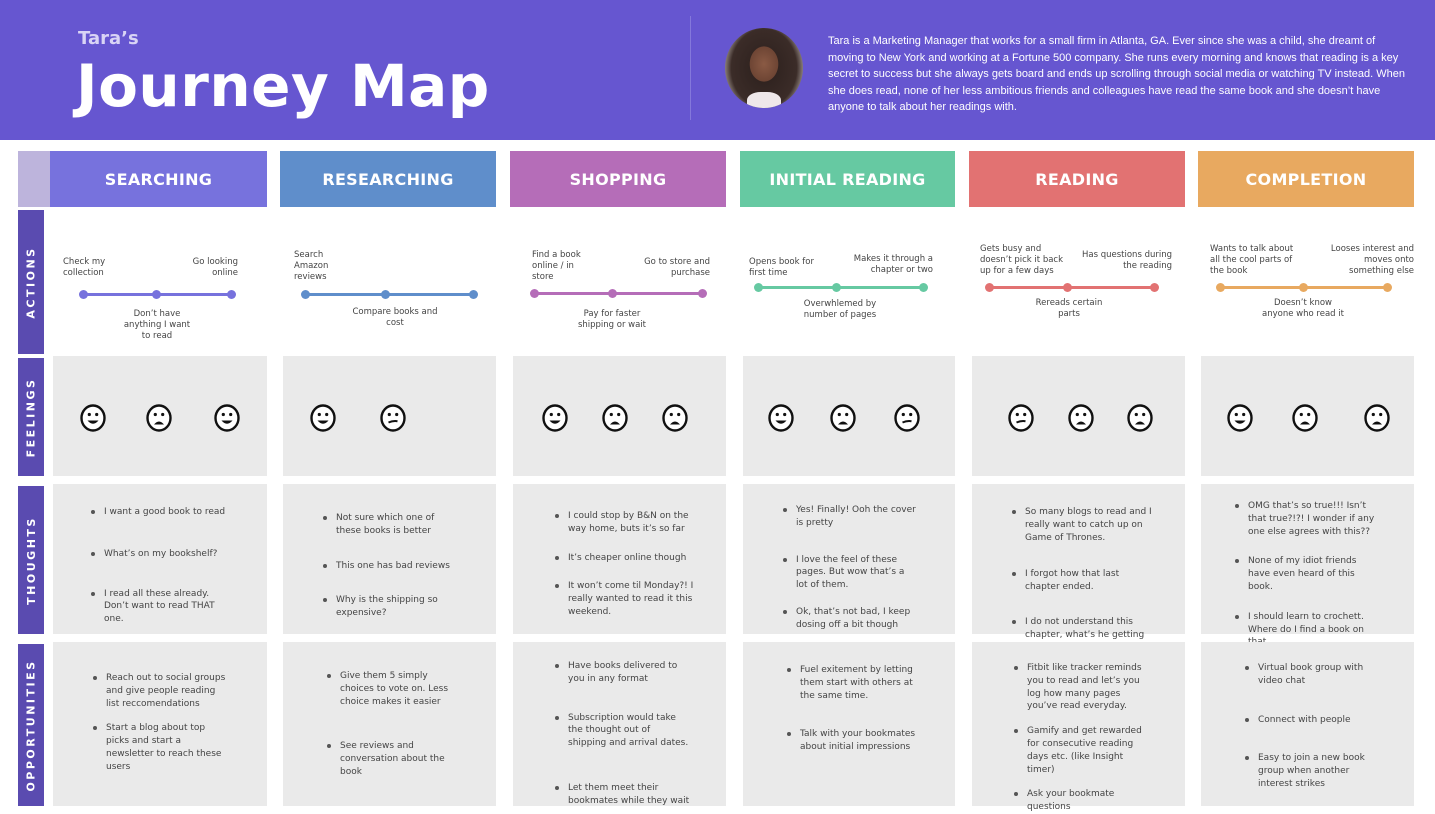 The height and width of the screenshot is (814, 1435). What do you see at coordinates (625, 558) in the screenshot?
I see `thought-item: It’s cheaper online though` at bounding box center [625, 558].